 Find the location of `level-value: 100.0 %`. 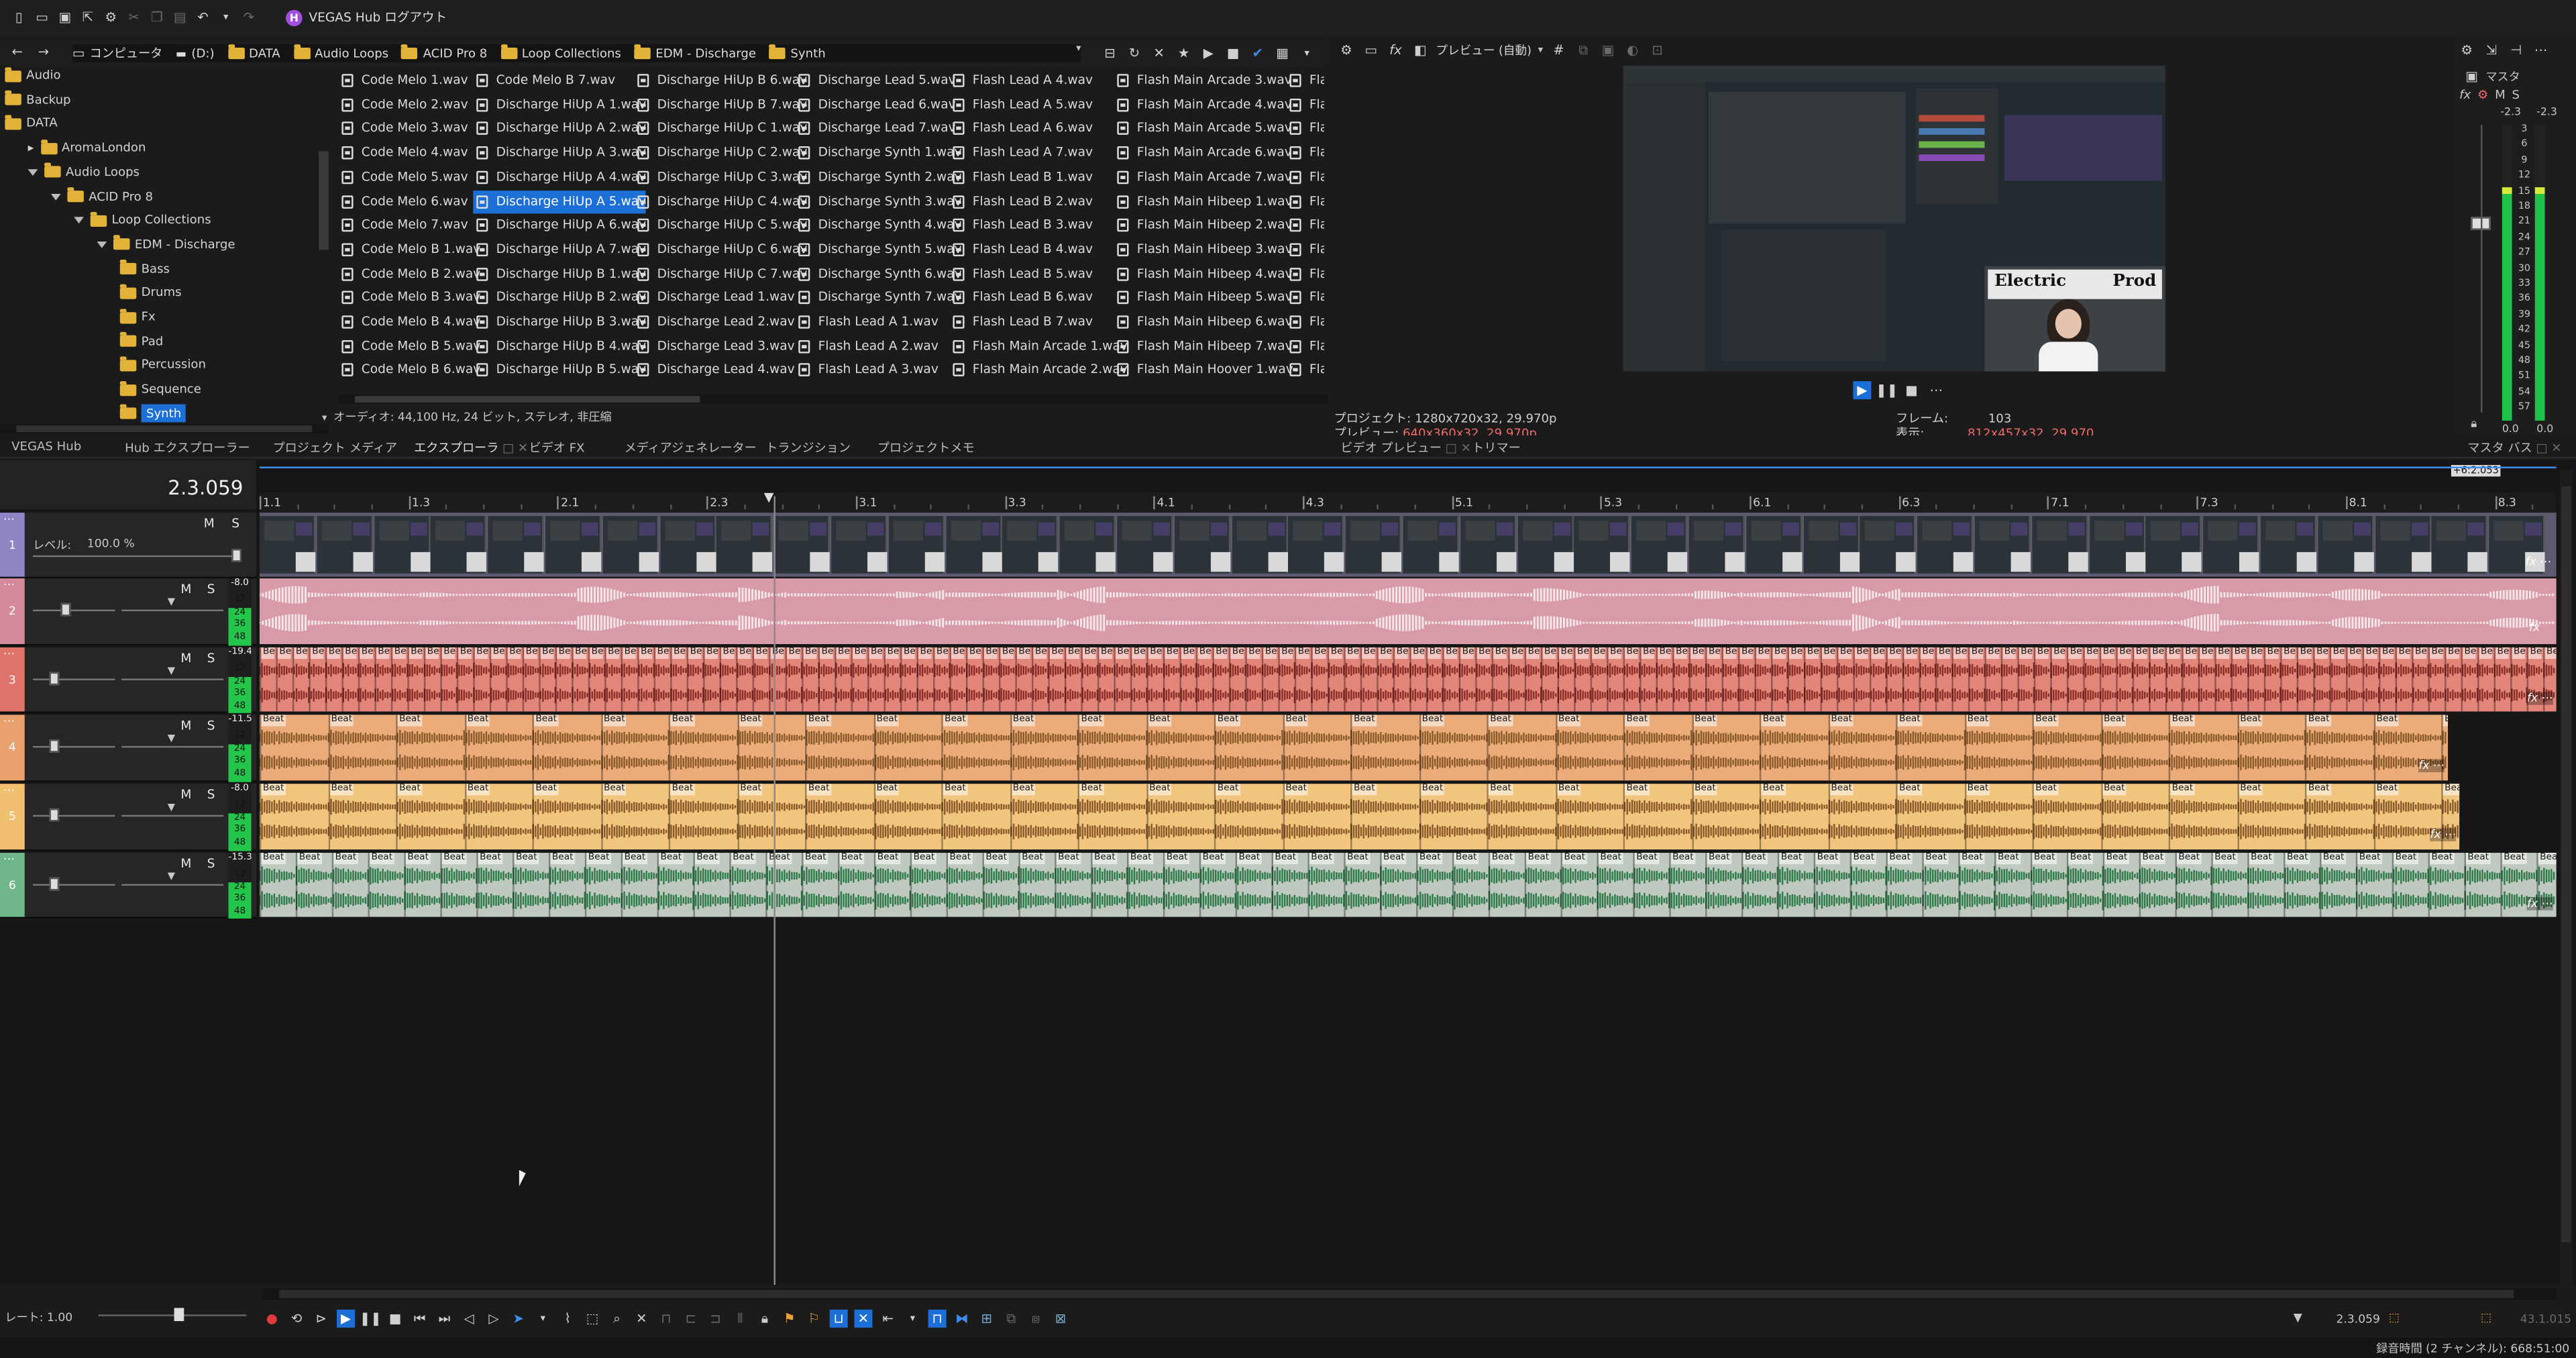

level-value: 100.0 % is located at coordinates (111, 544).